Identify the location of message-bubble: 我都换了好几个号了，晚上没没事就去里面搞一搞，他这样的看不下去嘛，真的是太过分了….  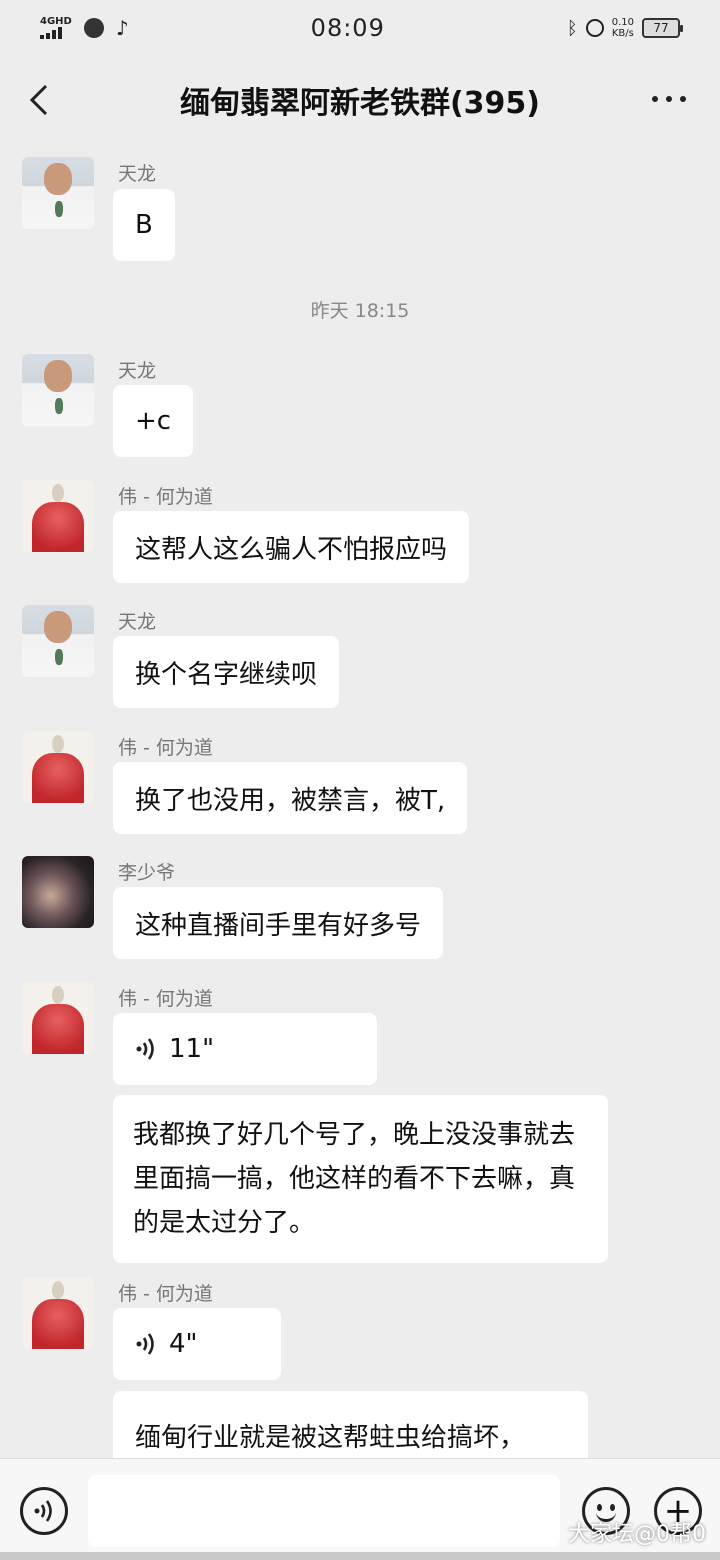
(360, 1179).